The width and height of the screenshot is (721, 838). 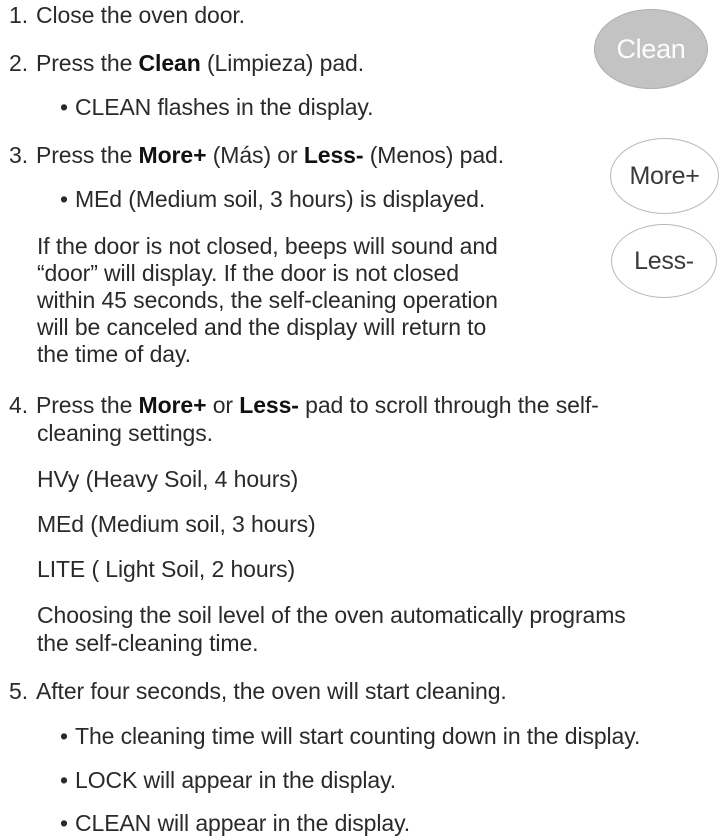 I want to click on step-4-continuation: cleaning settings., so click(x=125, y=433).